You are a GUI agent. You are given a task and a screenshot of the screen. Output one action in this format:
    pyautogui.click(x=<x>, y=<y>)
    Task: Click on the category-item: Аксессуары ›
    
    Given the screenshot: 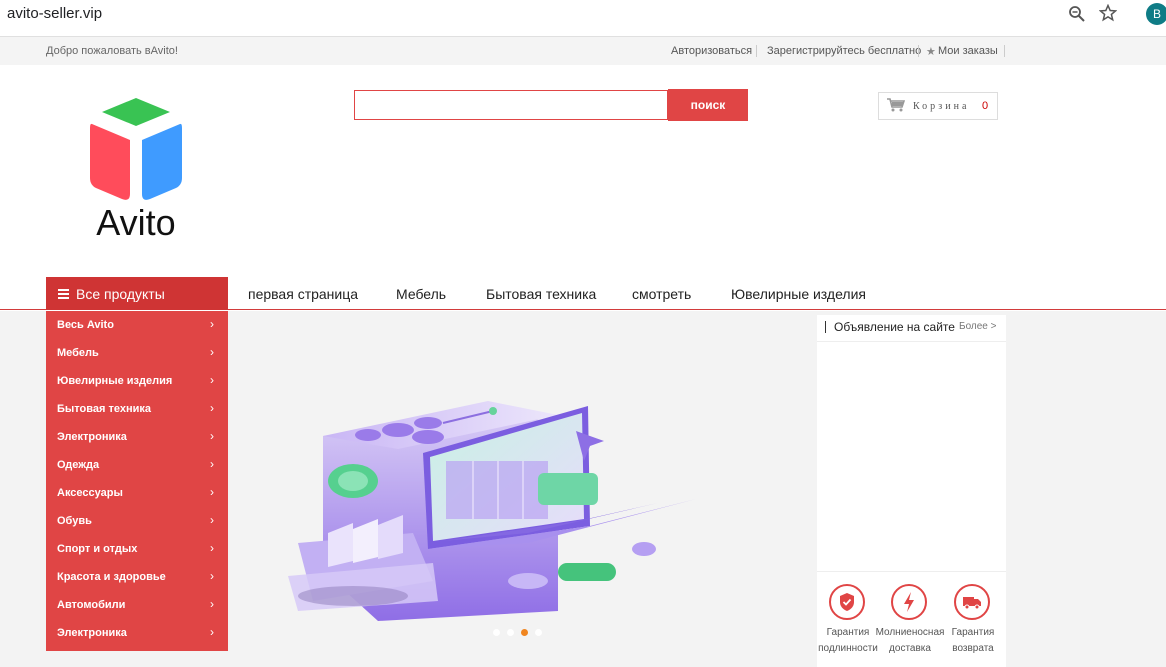 What is the action you would take?
    pyautogui.click(x=137, y=493)
    